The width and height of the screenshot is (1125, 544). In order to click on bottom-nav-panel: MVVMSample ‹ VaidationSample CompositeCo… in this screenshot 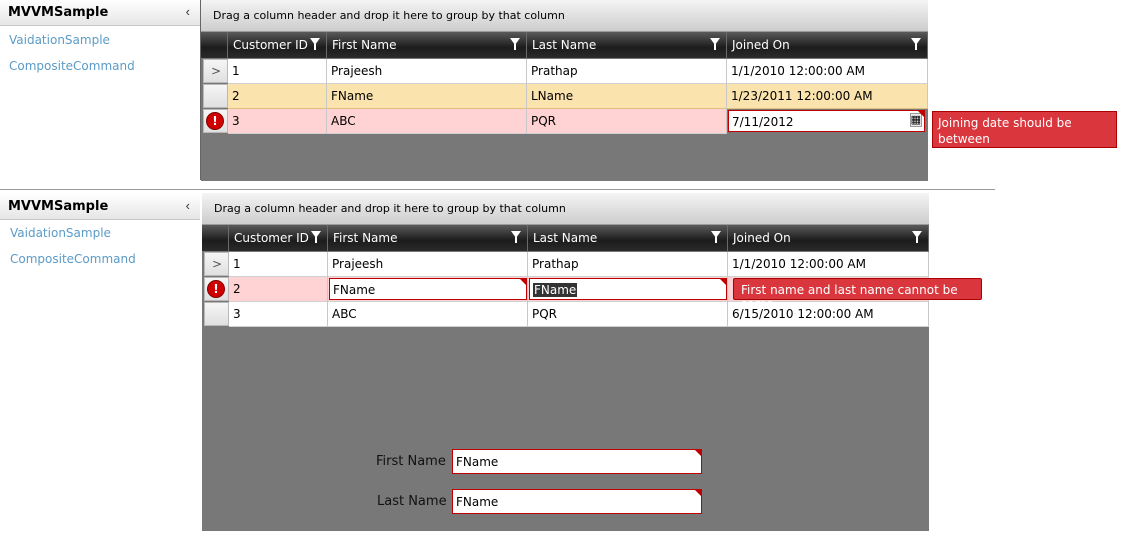, I will do `click(100, 364)`.